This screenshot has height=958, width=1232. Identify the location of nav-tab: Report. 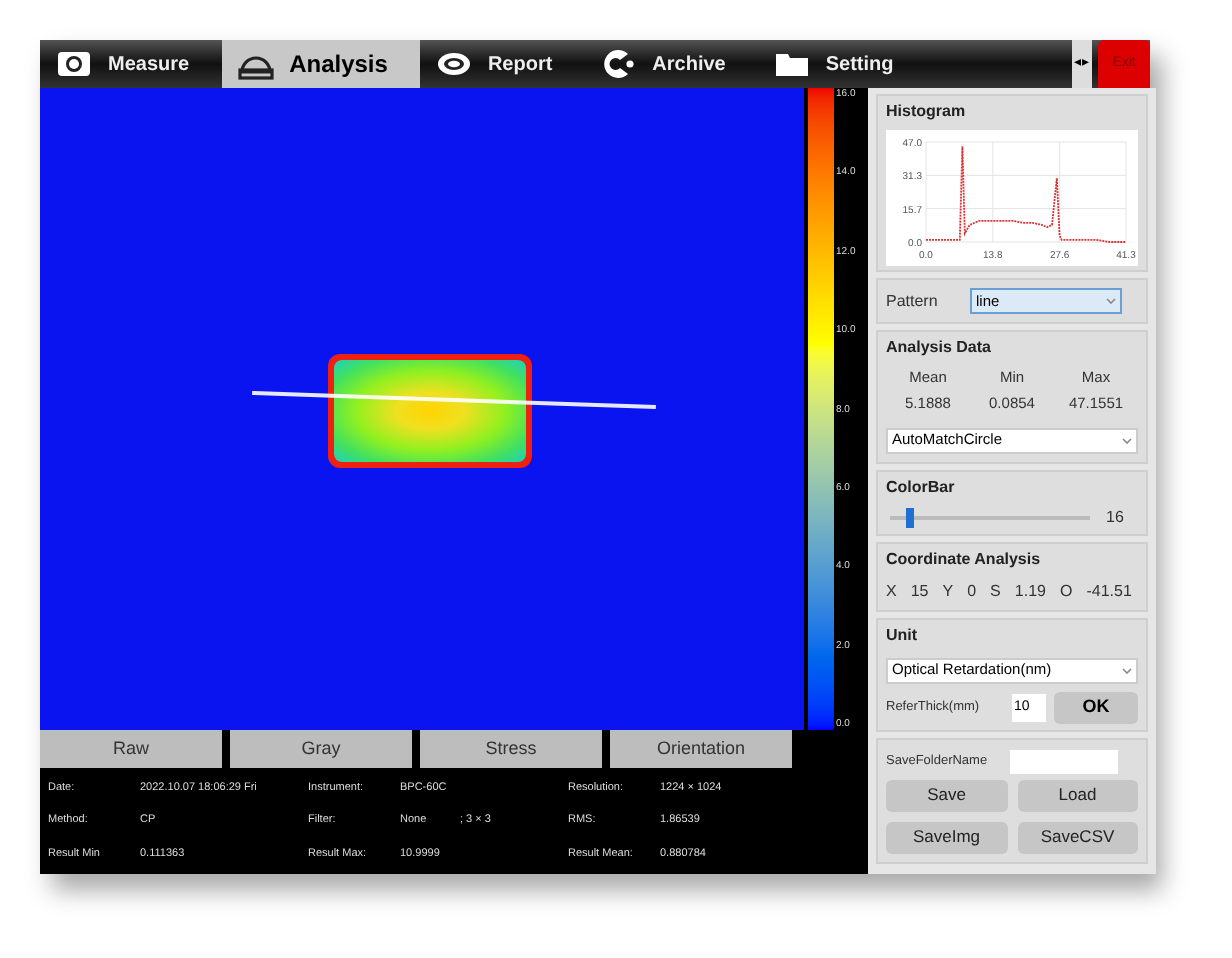
(502, 64).